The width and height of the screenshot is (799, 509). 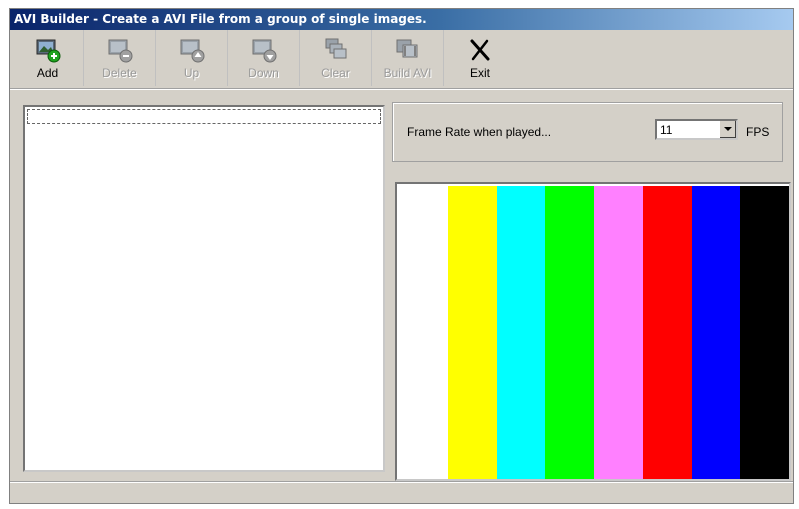 What do you see at coordinates (263, 73) in the screenshot?
I see `down-button-label: Down` at bounding box center [263, 73].